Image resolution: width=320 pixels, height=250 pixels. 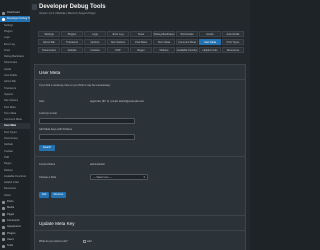 What do you see at coordinates (187, 34) in the screenshot?
I see `tab: Shortcodes` at bounding box center [187, 34].